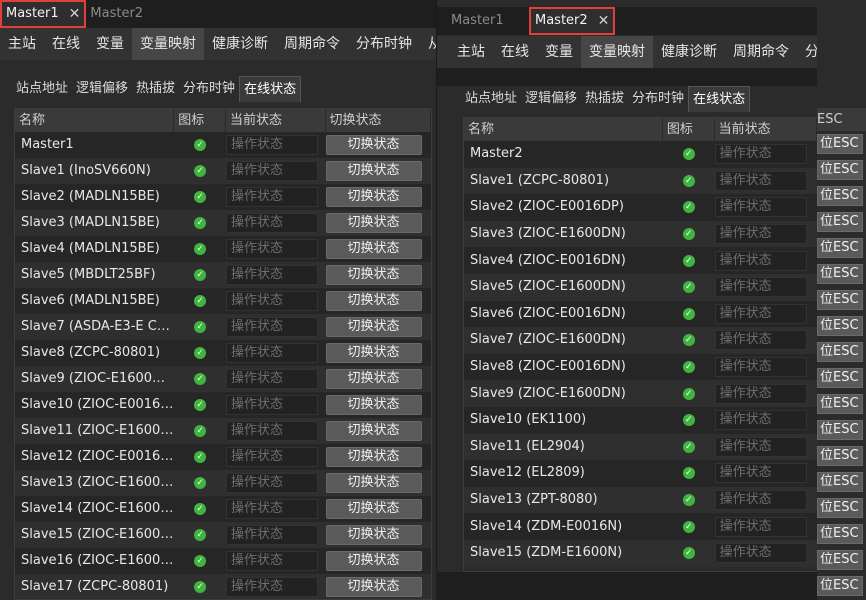 The width and height of the screenshot is (866, 600). What do you see at coordinates (223, 483) in the screenshot?
I see `table-row: Slave13 (ZIOC-E1600DN) ✓ 操作状态 切换状态` at bounding box center [223, 483].